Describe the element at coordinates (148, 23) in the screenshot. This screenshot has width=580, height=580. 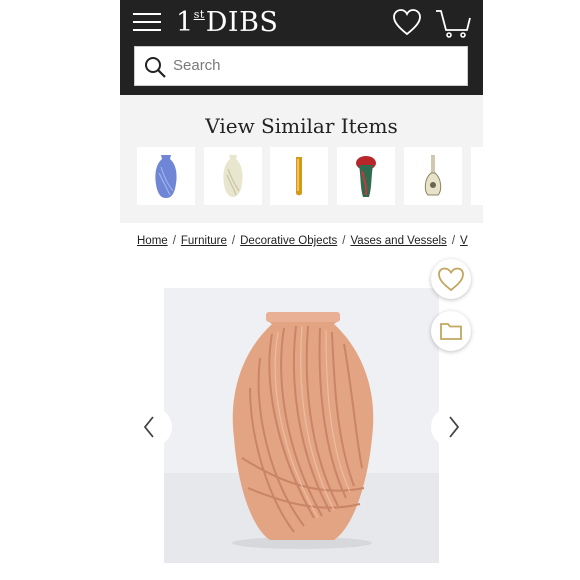
I see `hamburger-icon` at that location.